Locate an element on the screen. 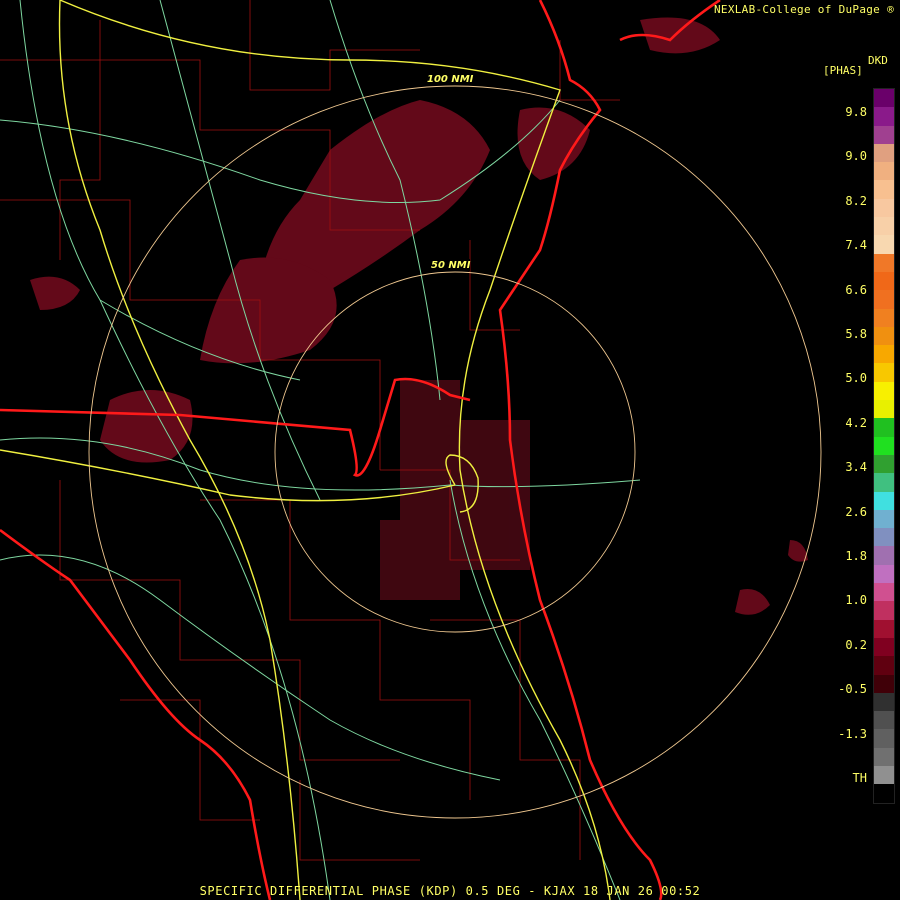 This screenshot has height=900, width=900. color-scale-tick: 4.2 is located at coordinates (856, 422).